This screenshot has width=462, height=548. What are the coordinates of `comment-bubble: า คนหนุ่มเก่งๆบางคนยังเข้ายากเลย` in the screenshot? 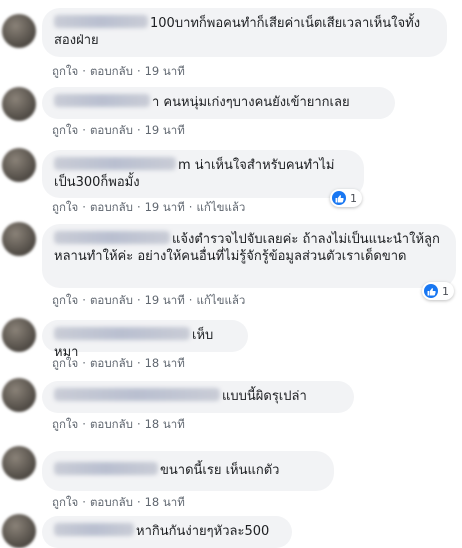 It's located at (218, 103).